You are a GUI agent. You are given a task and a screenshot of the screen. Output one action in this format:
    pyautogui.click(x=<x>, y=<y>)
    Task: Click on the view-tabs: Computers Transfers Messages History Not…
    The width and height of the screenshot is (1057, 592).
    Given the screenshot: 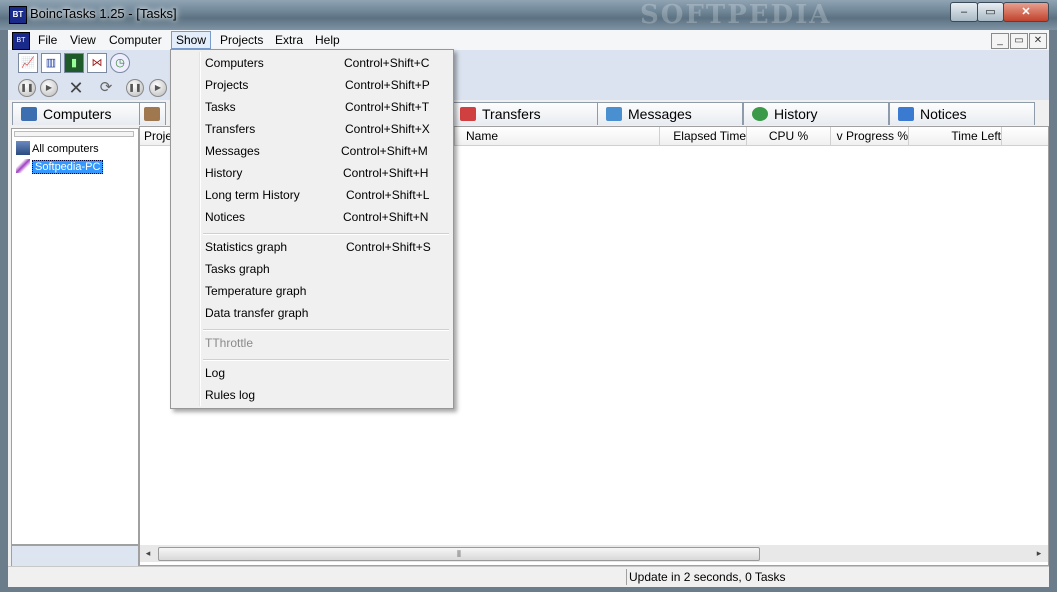 What is the action you would take?
    pyautogui.click(x=528, y=113)
    